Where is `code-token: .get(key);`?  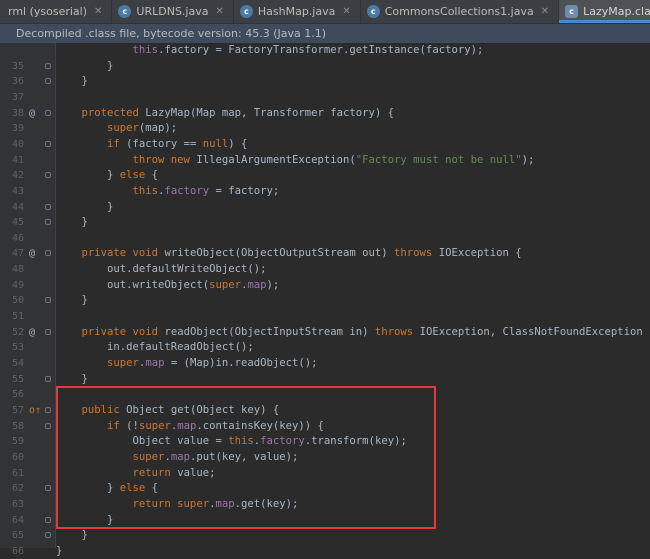
code-token: .get(key); is located at coordinates (266, 504).